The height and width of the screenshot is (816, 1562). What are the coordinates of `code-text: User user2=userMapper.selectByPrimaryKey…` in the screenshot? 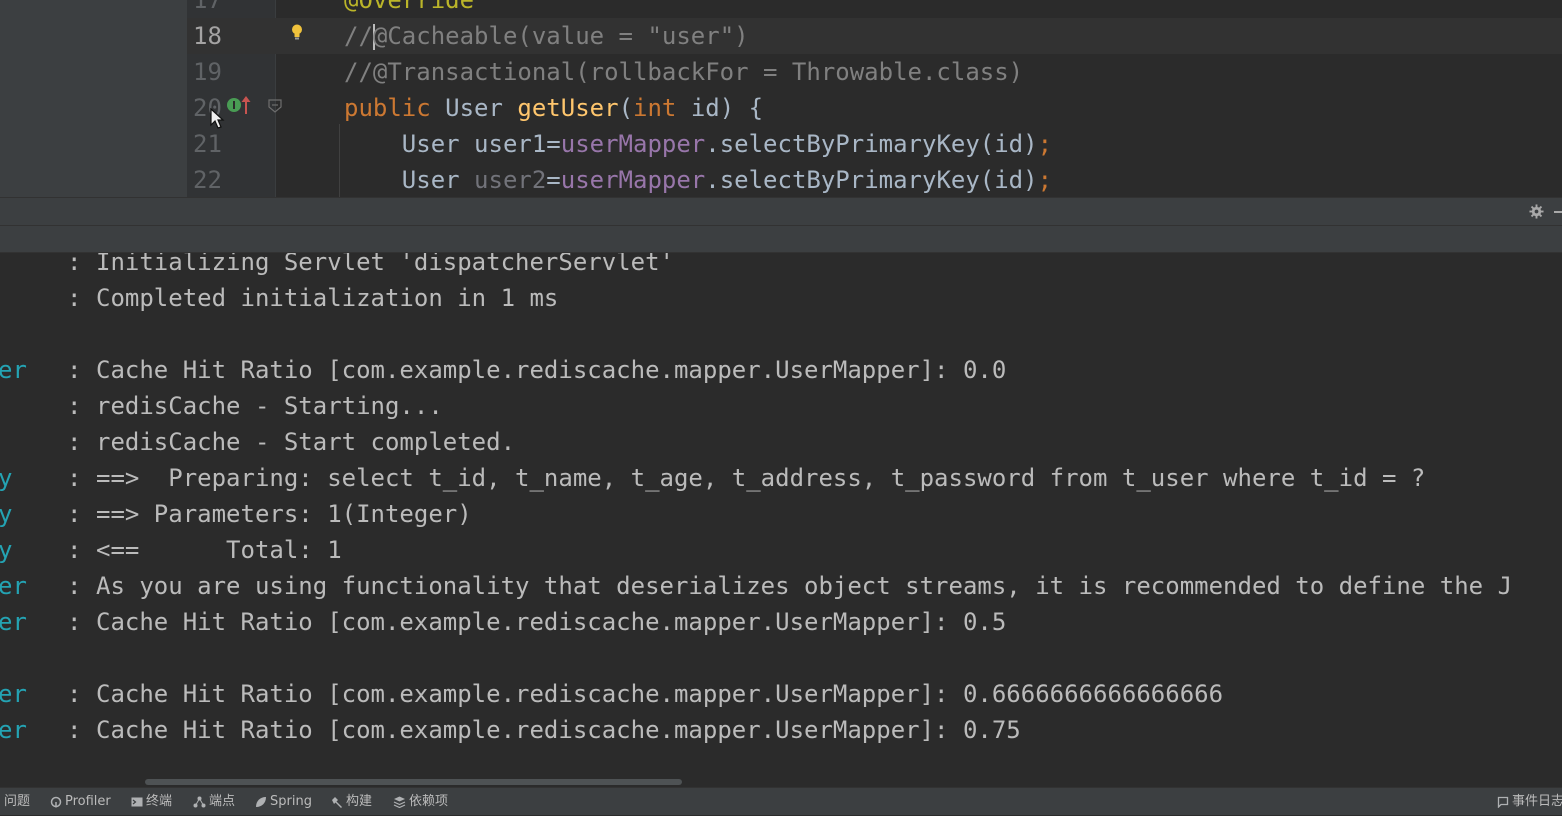 It's located at (698, 179).